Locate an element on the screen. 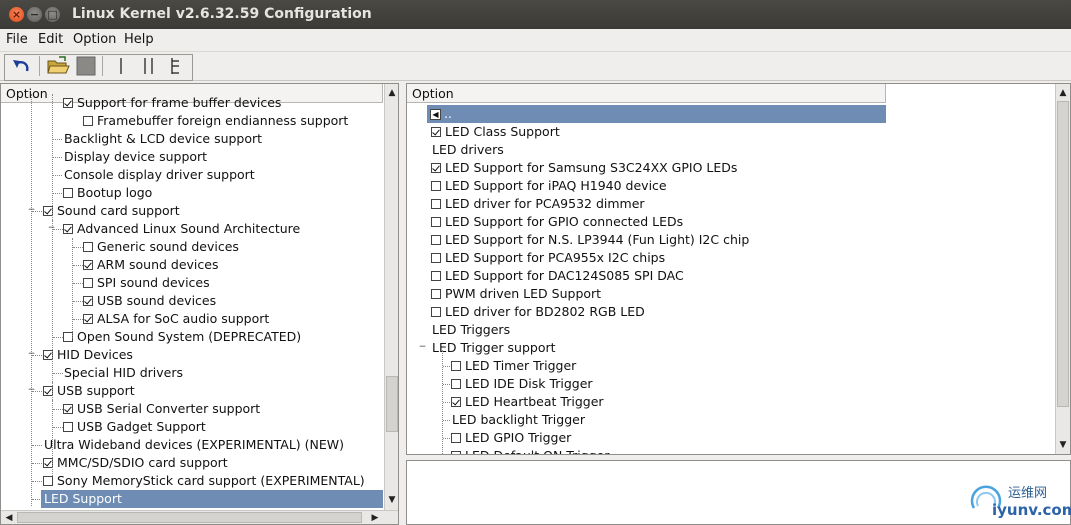  scroll-right-icon: ▶ is located at coordinates (375, 517).